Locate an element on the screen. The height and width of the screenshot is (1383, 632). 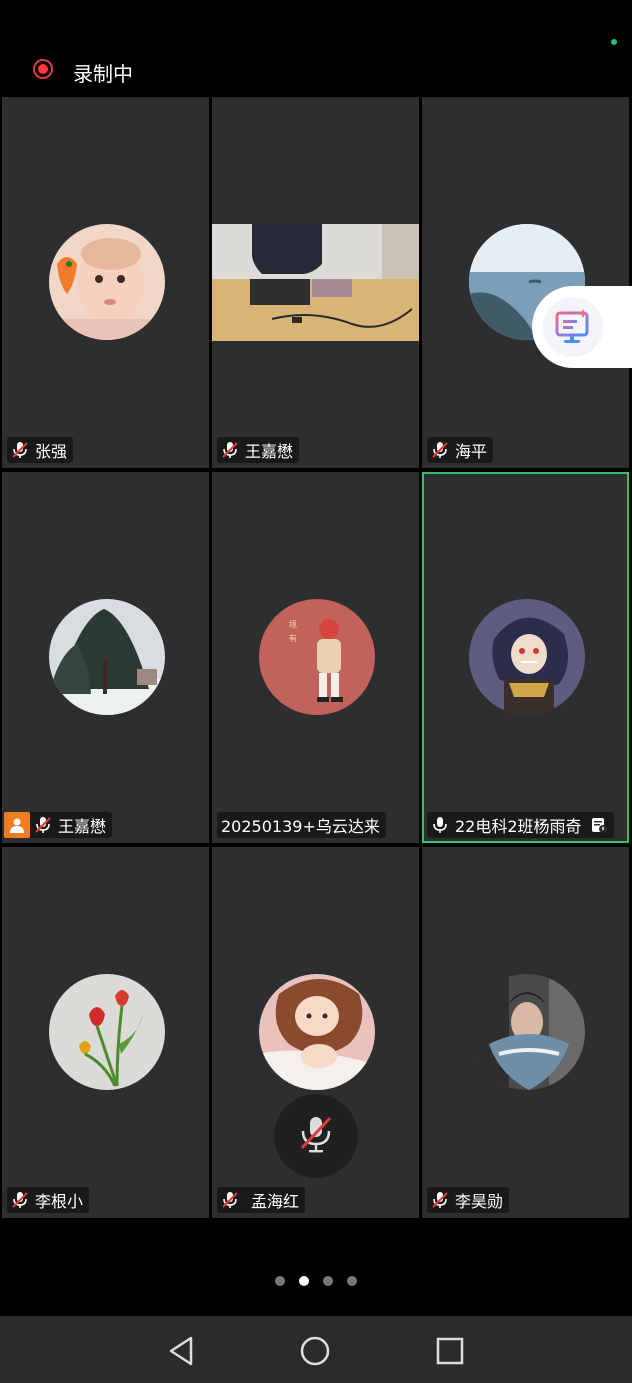
screen-assist-icon is located at coordinates (573, 327).